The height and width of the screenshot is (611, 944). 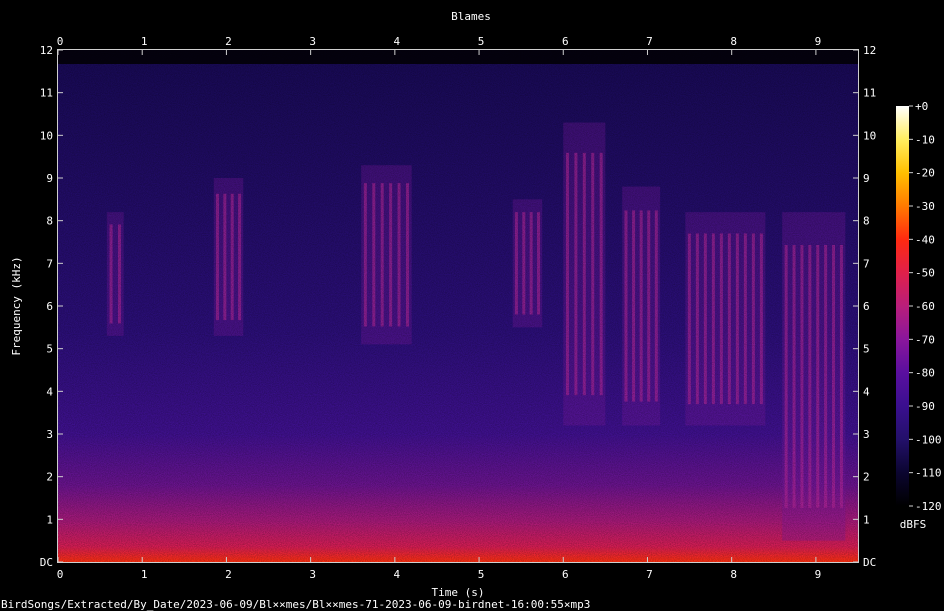 I want to click on colorbar-tick-label: -10, so click(x=925, y=139).